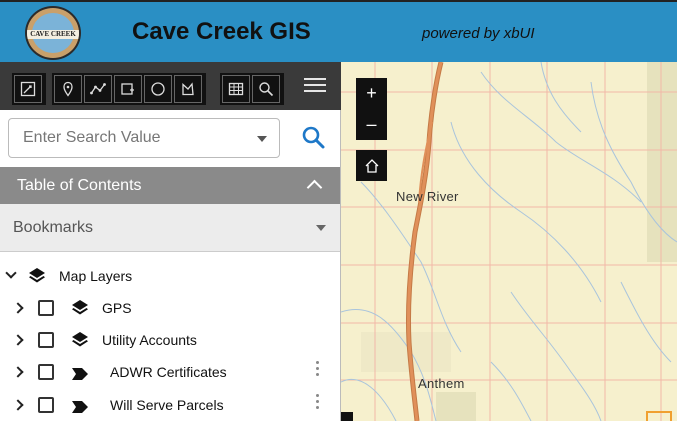 The height and width of the screenshot is (421, 677). I want to click on edit-icon, so click(28, 89).